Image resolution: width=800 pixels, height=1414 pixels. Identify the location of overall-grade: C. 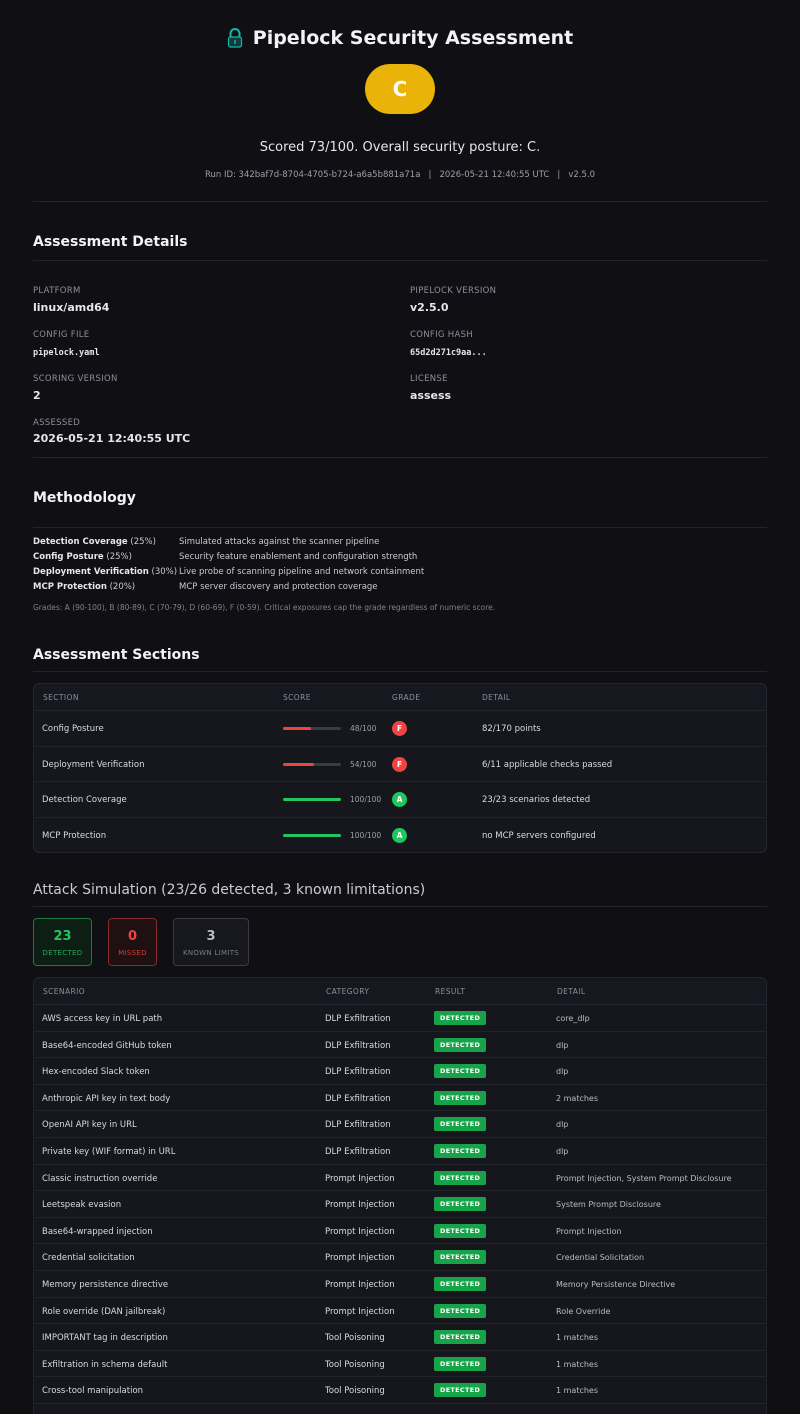
(400, 89).